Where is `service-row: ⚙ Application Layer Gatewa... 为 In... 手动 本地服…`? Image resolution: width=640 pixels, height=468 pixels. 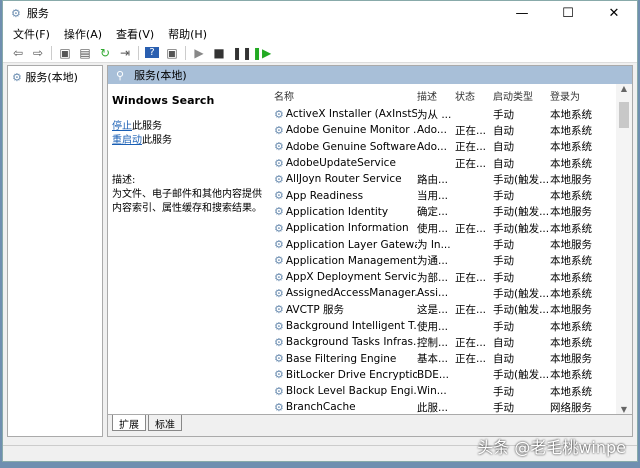 service-row: ⚙ Application Layer Gatewa... 为 In... 手动 本地服… is located at coordinates (452, 244).